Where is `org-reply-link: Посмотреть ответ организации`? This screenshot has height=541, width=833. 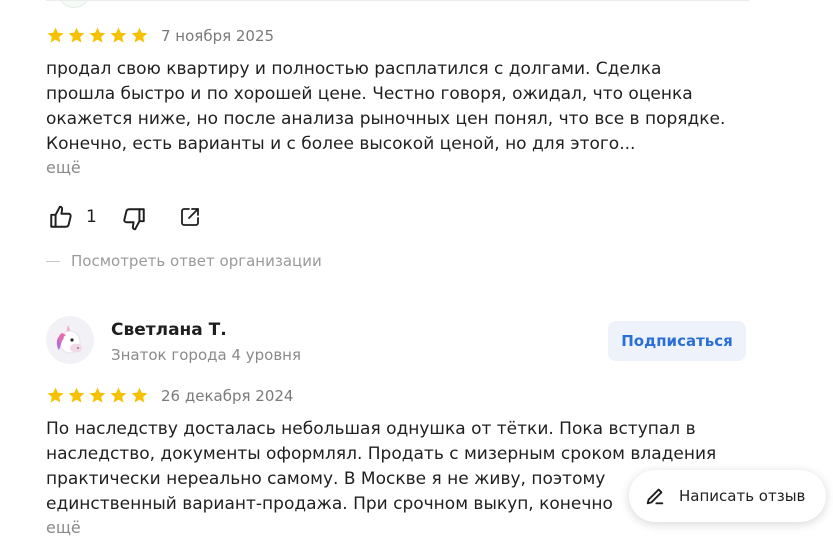
org-reply-link: Посмотреть ответ организации is located at coordinates (184, 261).